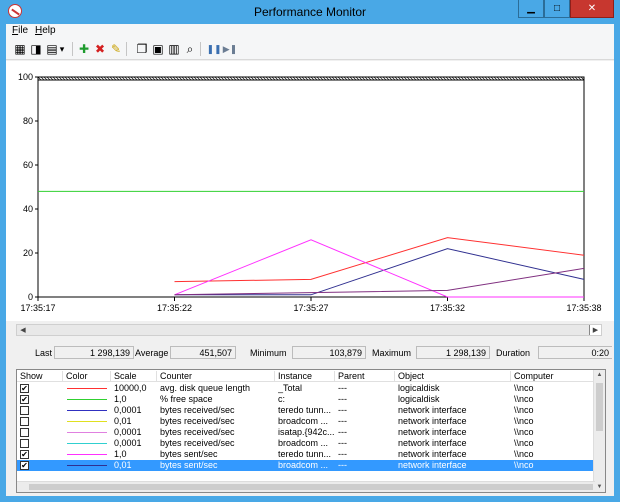 This screenshot has height=502, width=620. What do you see at coordinates (230, 49) in the screenshot?
I see `update-data-icon: ▶❚` at bounding box center [230, 49].